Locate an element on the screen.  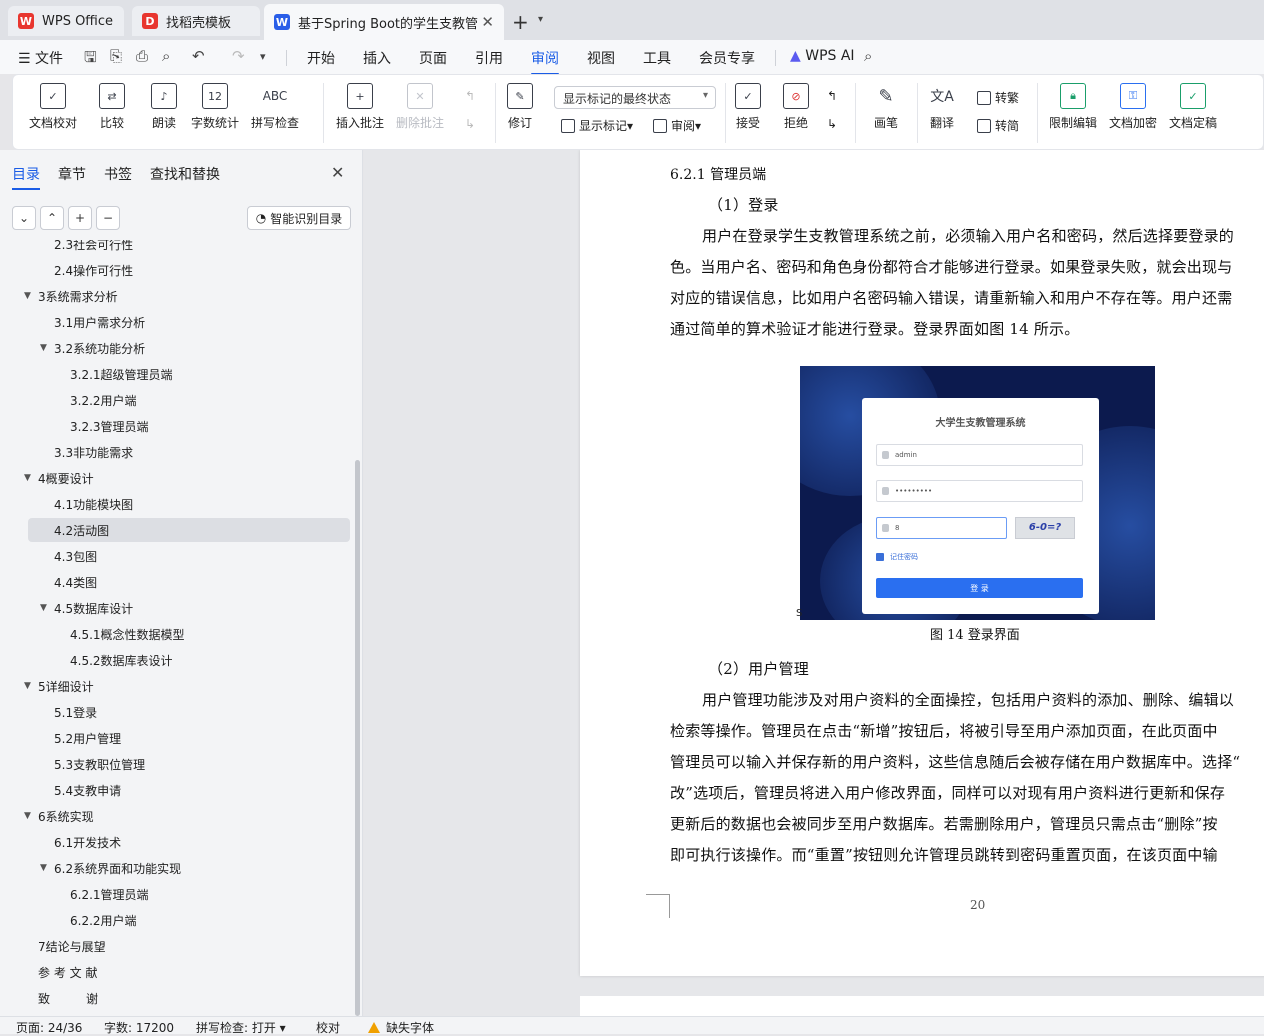
collapse-up-button: ⌃ is located at coordinates (52, 218).